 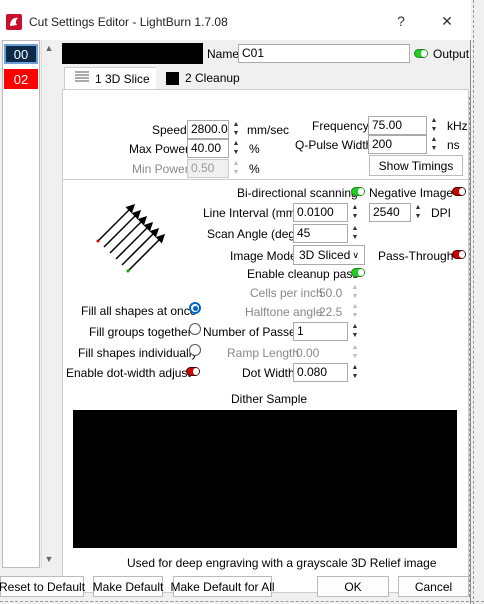 I want to click on negative-label: Negative Image, so click(x=411, y=193).